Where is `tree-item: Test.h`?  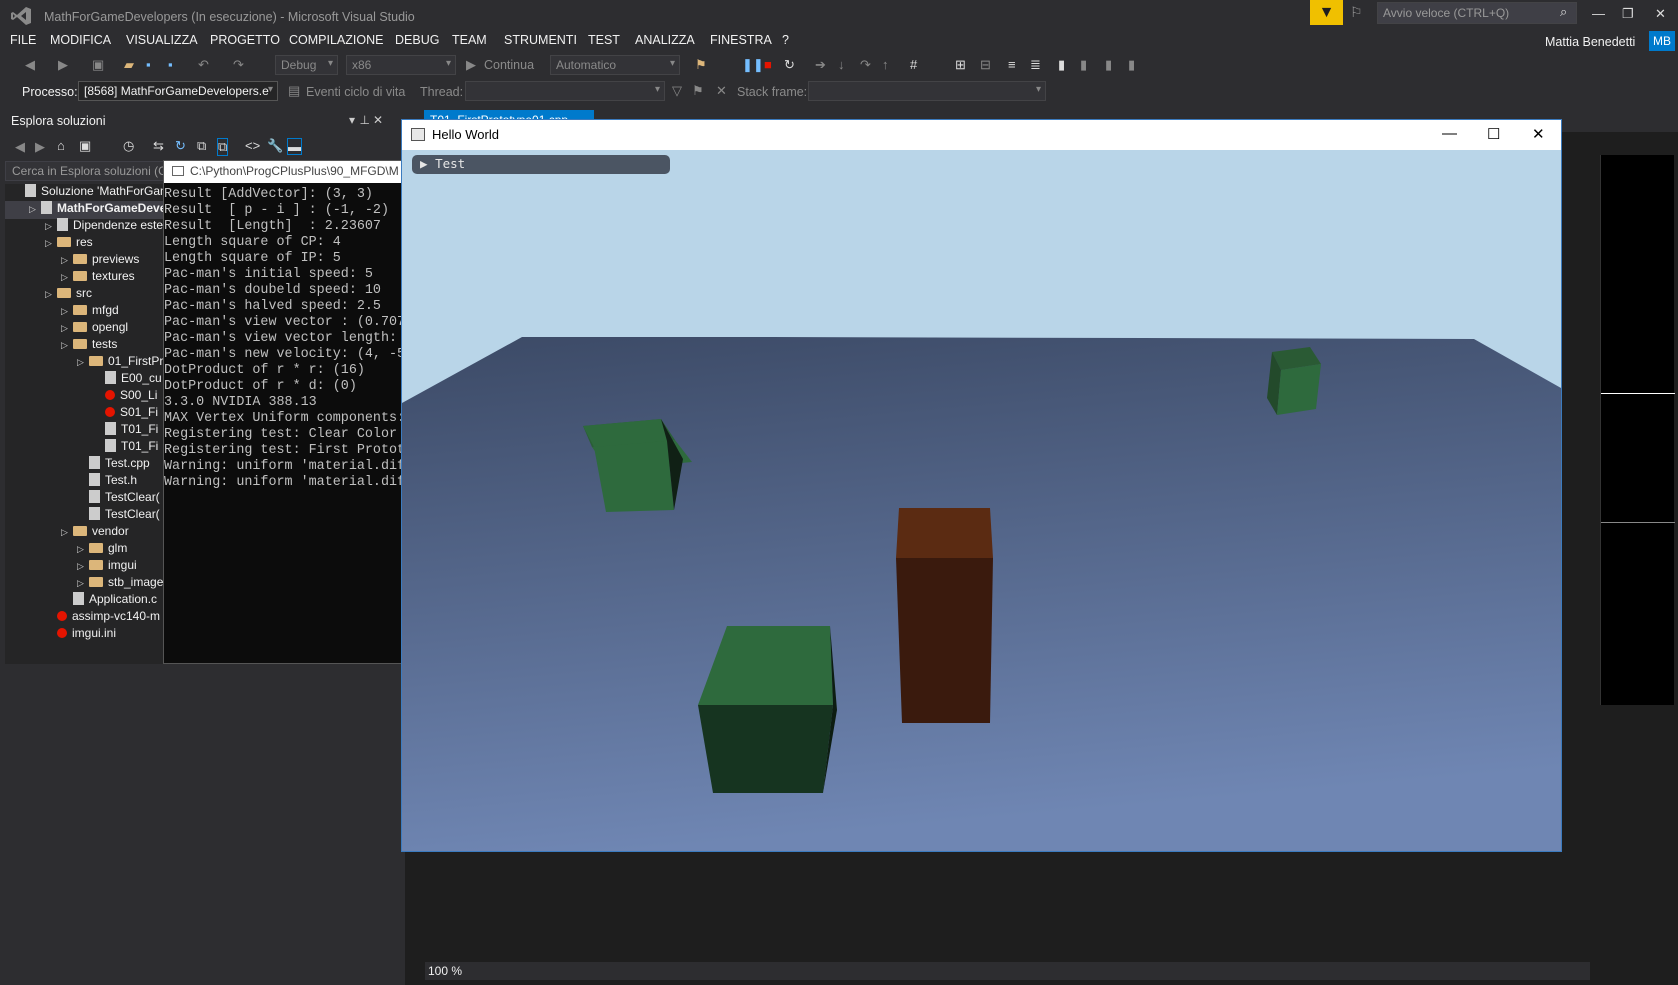
tree-item: Test.h is located at coordinates (87, 482).